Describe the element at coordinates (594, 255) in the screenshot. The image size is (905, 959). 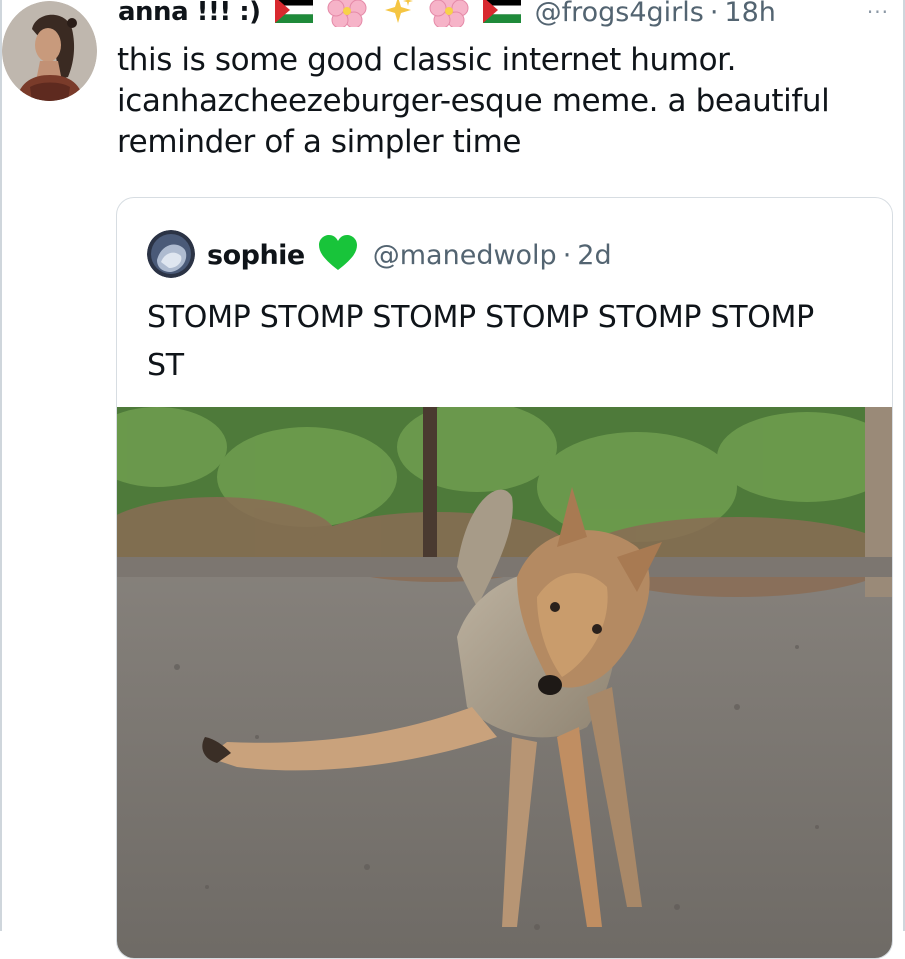
I see `quoted-tweet-timestamp: 2d` at that location.